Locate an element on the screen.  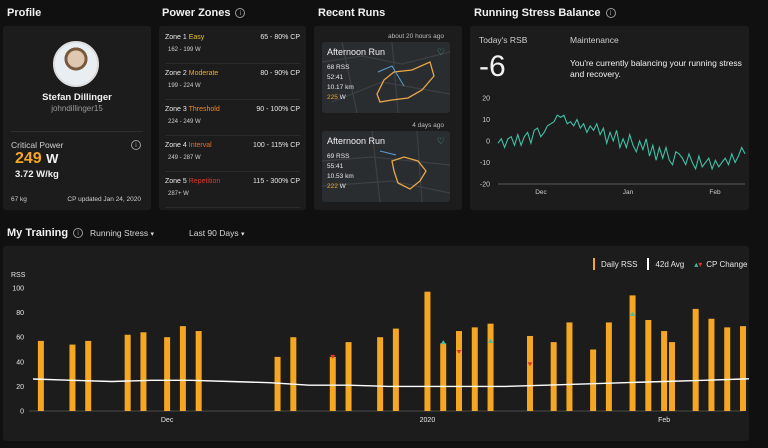
training-ylabel: RSS is located at coordinates (18, 275).